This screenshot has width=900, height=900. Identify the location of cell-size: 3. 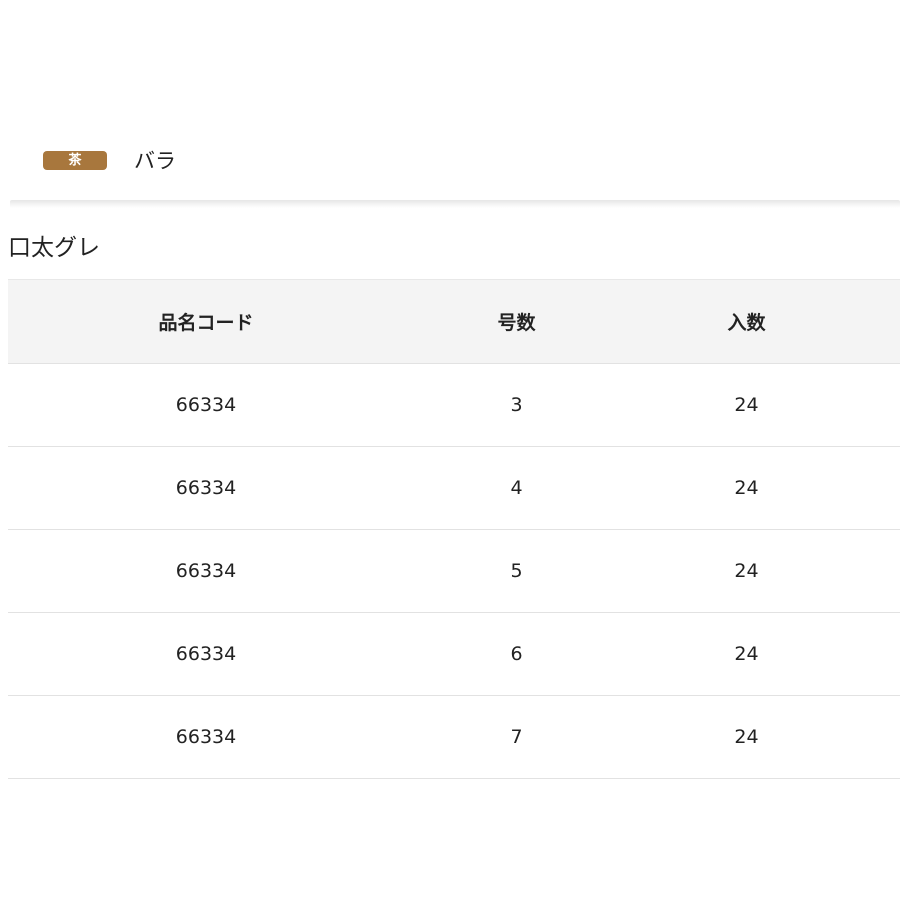
(516, 405).